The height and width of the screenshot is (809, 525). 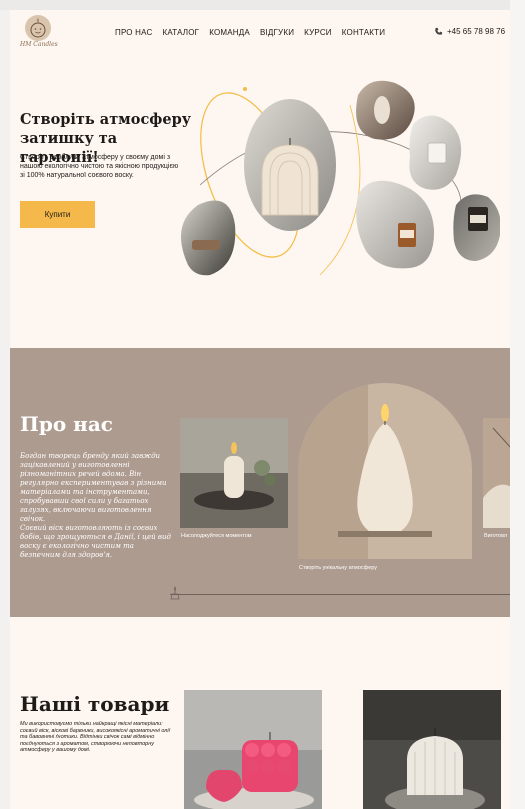 What do you see at coordinates (340, 594) in the screenshot?
I see `slider-track` at bounding box center [340, 594].